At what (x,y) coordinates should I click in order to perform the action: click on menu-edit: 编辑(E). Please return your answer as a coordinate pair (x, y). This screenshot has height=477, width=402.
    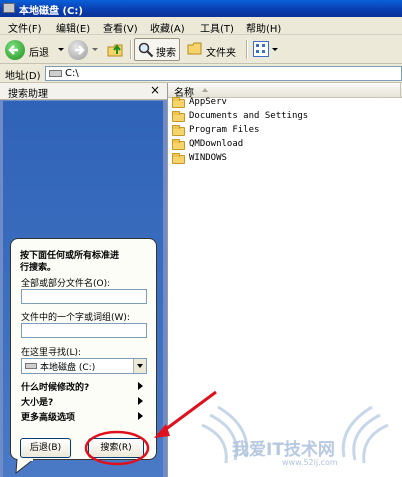
    Looking at the image, I should click on (73, 27).